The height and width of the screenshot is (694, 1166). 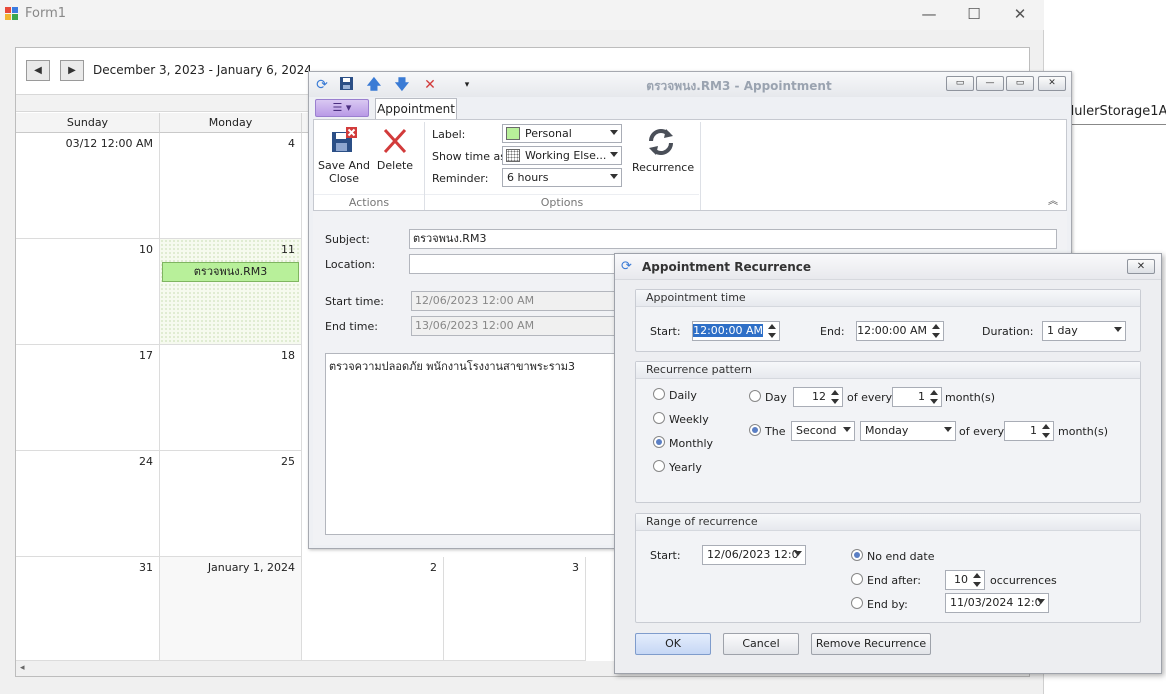 What do you see at coordinates (659, 394) in the screenshot?
I see `radio-daily` at bounding box center [659, 394].